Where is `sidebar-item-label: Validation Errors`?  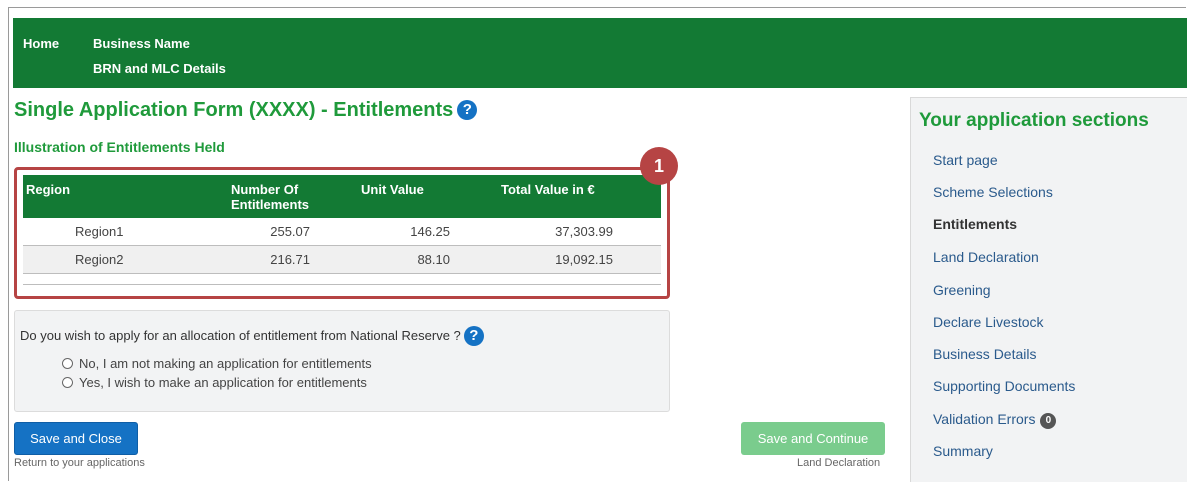 sidebar-item-label: Validation Errors is located at coordinates (984, 419).